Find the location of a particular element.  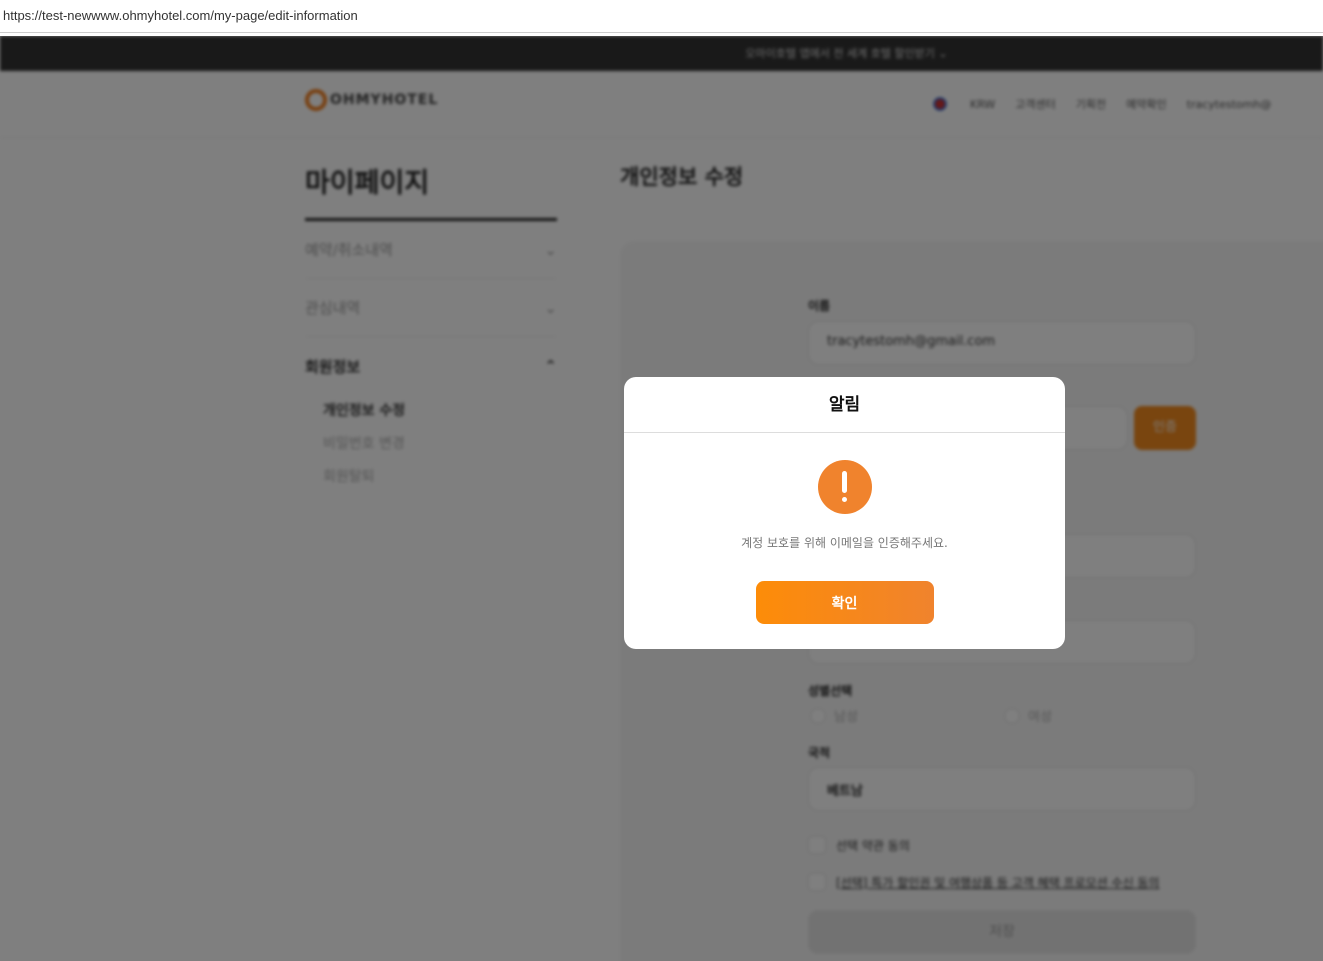

dialog-title: 알림 is located at coordinates (844, 405).